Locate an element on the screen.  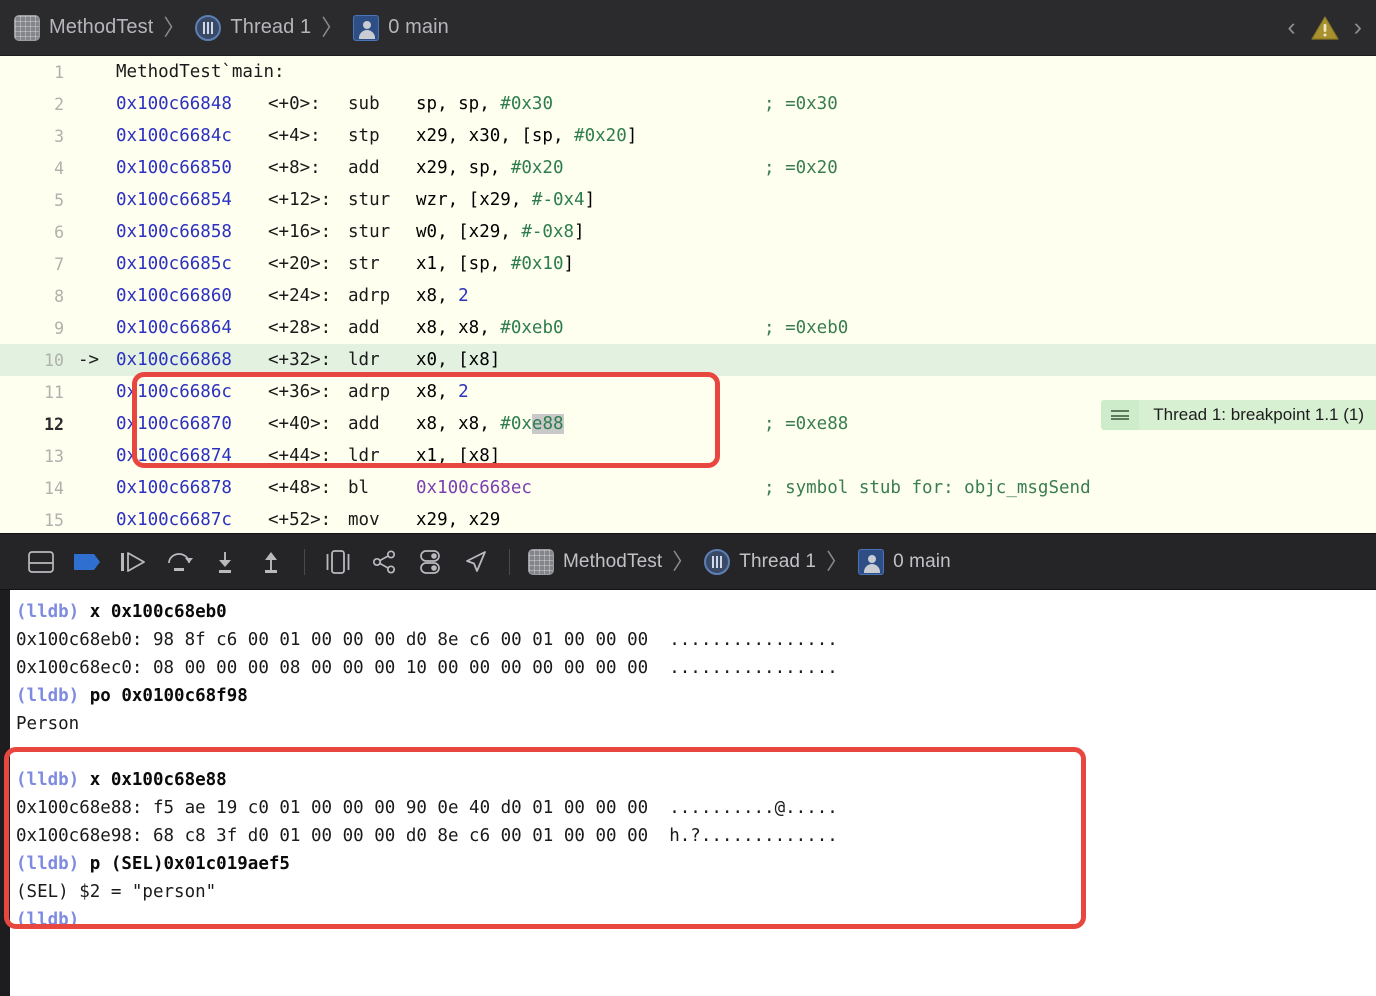
instruction-operands: x29, x30, [sp, #0x20] is located at coordinates (527, 136).